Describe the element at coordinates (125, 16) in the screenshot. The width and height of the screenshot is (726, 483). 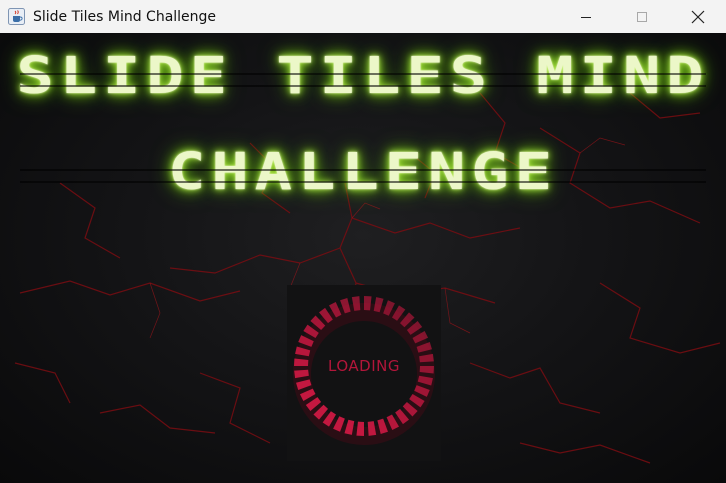
I see `window-title: Slide Tiles Mind Challenge` at that location.